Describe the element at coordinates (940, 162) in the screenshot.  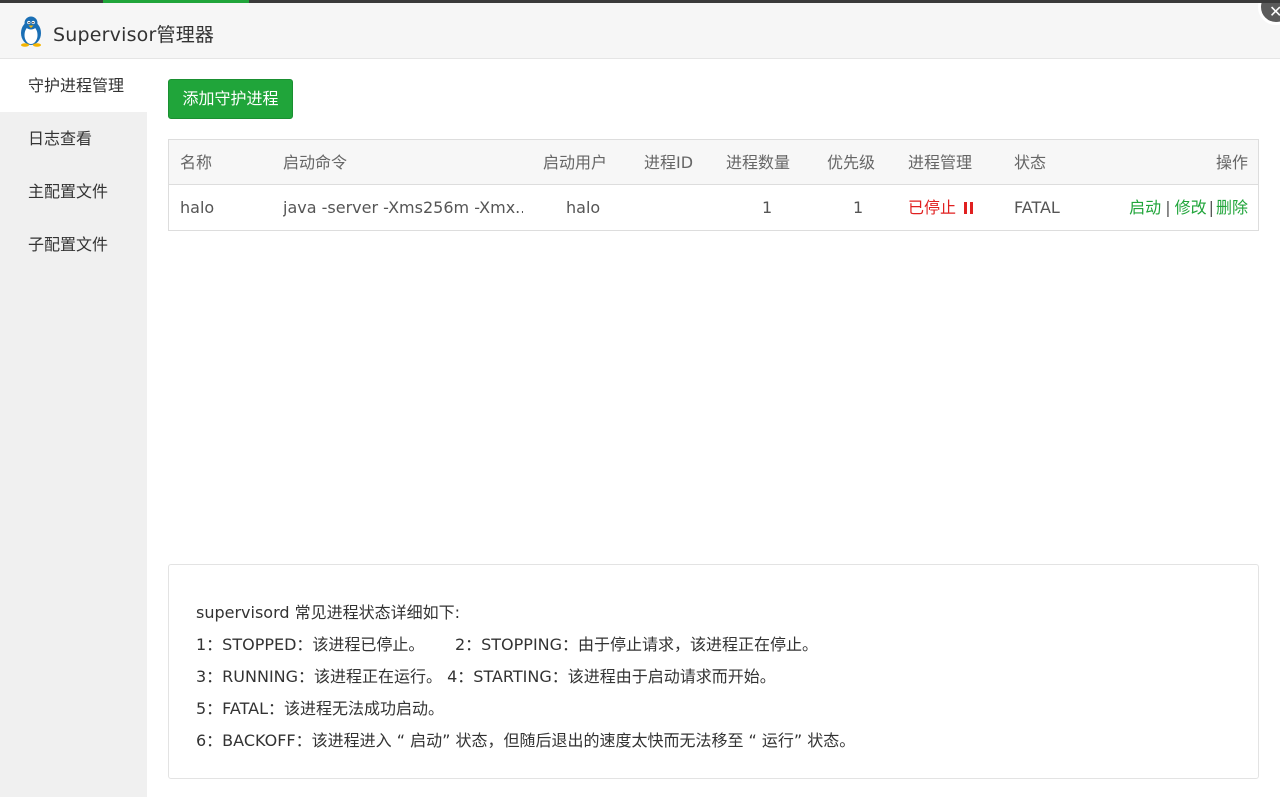
I see `header-manage: 进程管理` at that location.